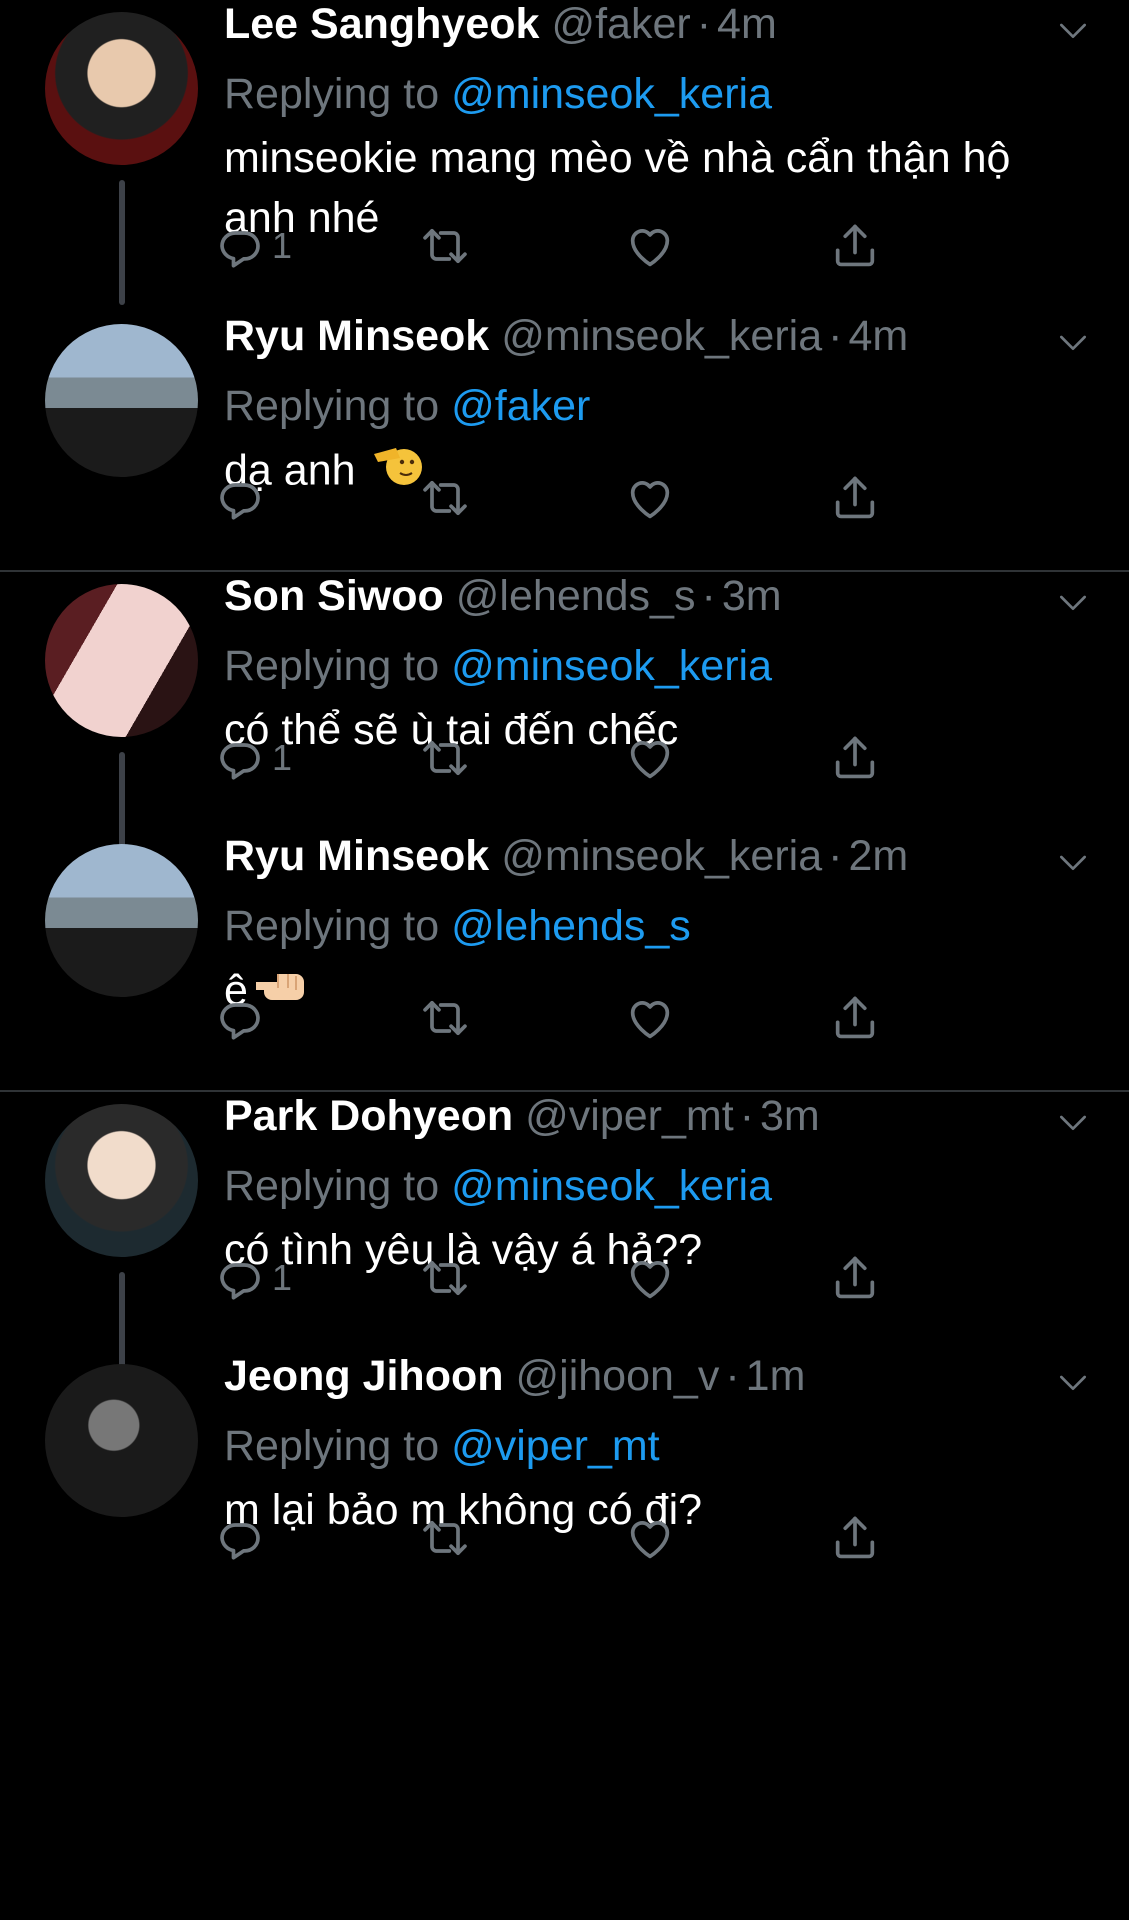  Describe the element at coordinates (555, 1446) in the screenshot. I see `mention-link: @viper_mt` at that location.